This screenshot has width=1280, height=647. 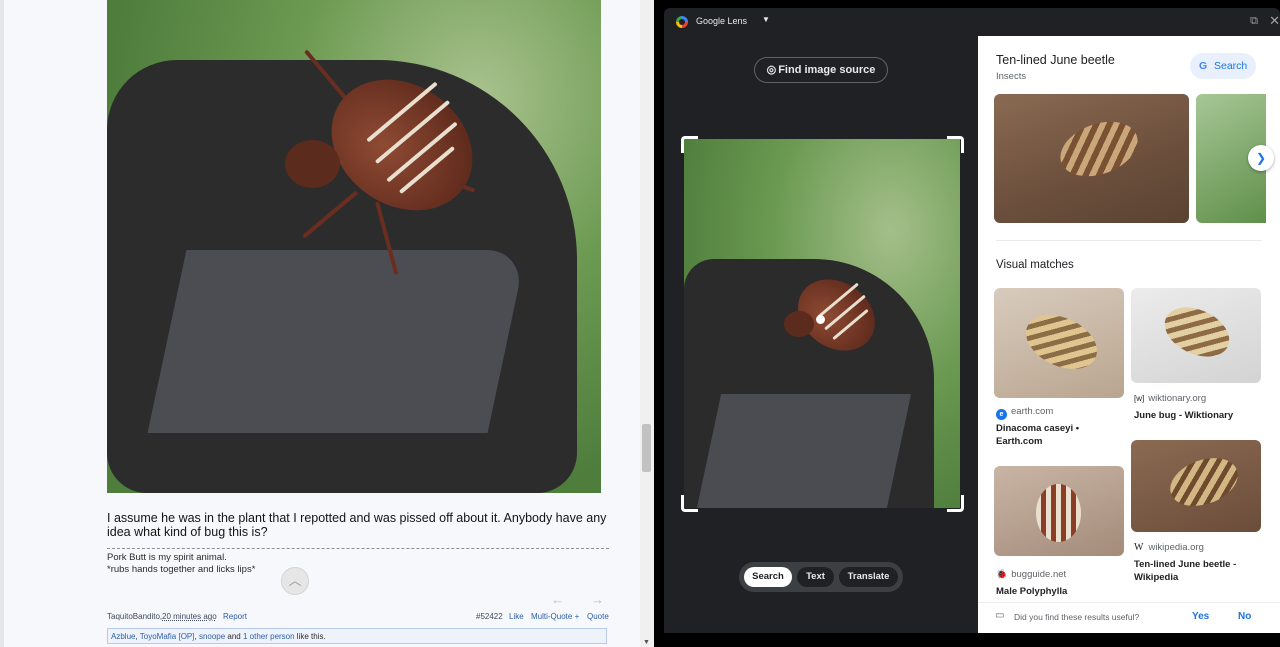 What do you see at coordinates (516, 616) in the screenshot?
I see `like-link: Like` at bounding box center [516, 616].